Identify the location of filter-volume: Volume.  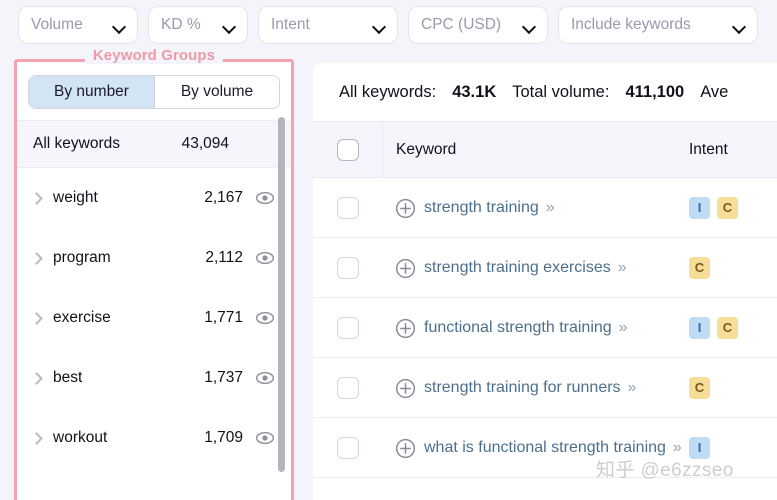
(78, 25).